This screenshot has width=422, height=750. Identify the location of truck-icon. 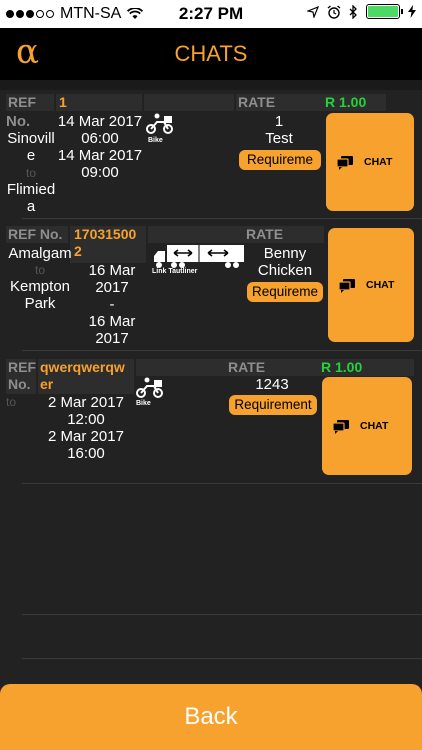
(199, 256).